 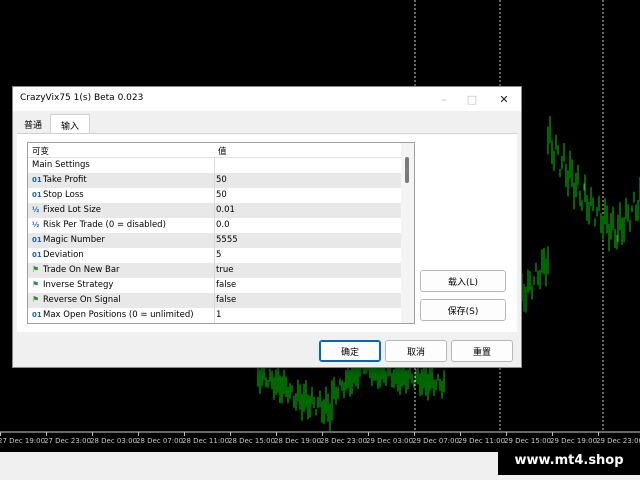 What do you see at coordinates (472, 99) in the screenshot?
I see `maximize-icon: □` at bounding box center [472, 99].